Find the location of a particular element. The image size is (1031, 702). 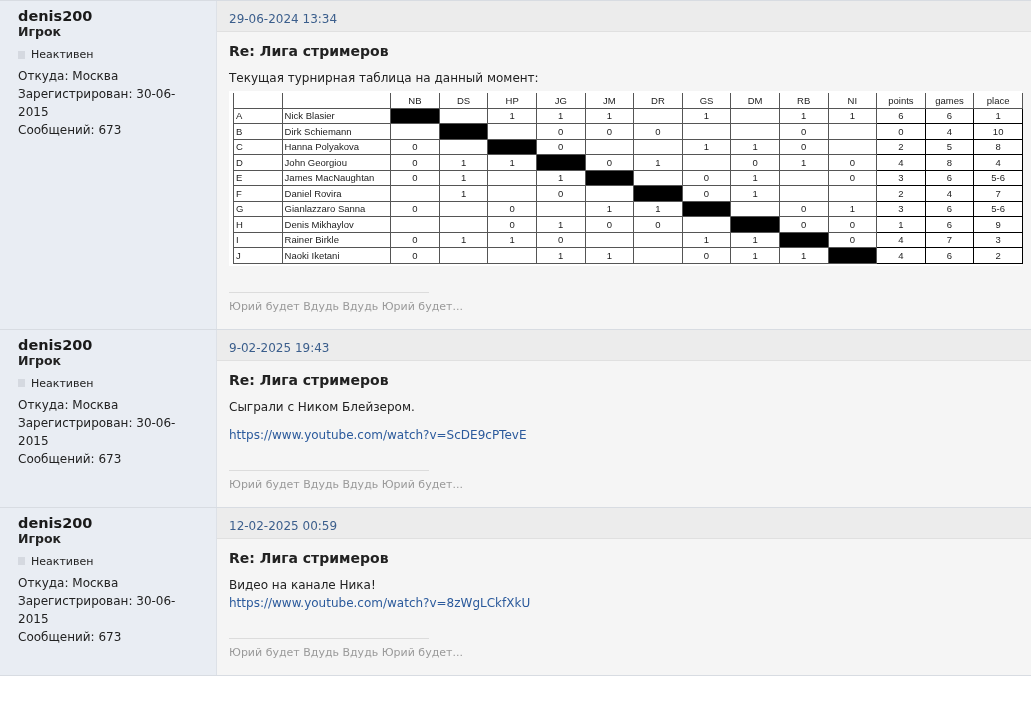

row-letter: H is located at coordinates (258, 224).